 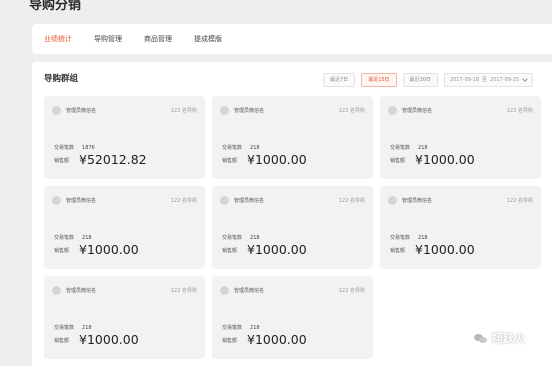 I want to click on tab-performance-stats: 业绩统计, so click(x=58, y=39).